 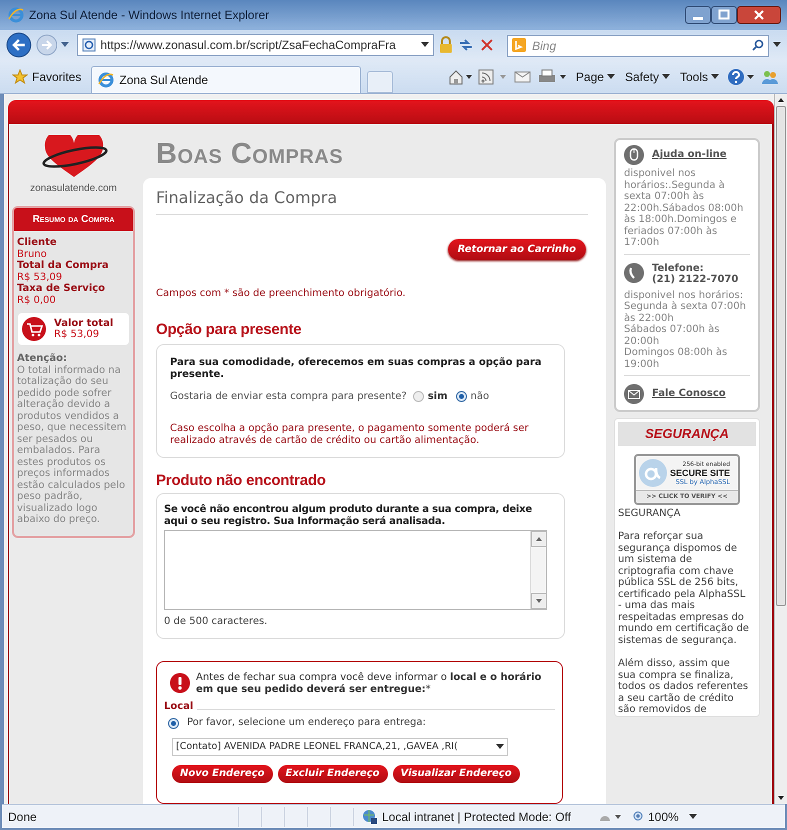 I want to click on search-field: Bing, so click(x=638, y=46).